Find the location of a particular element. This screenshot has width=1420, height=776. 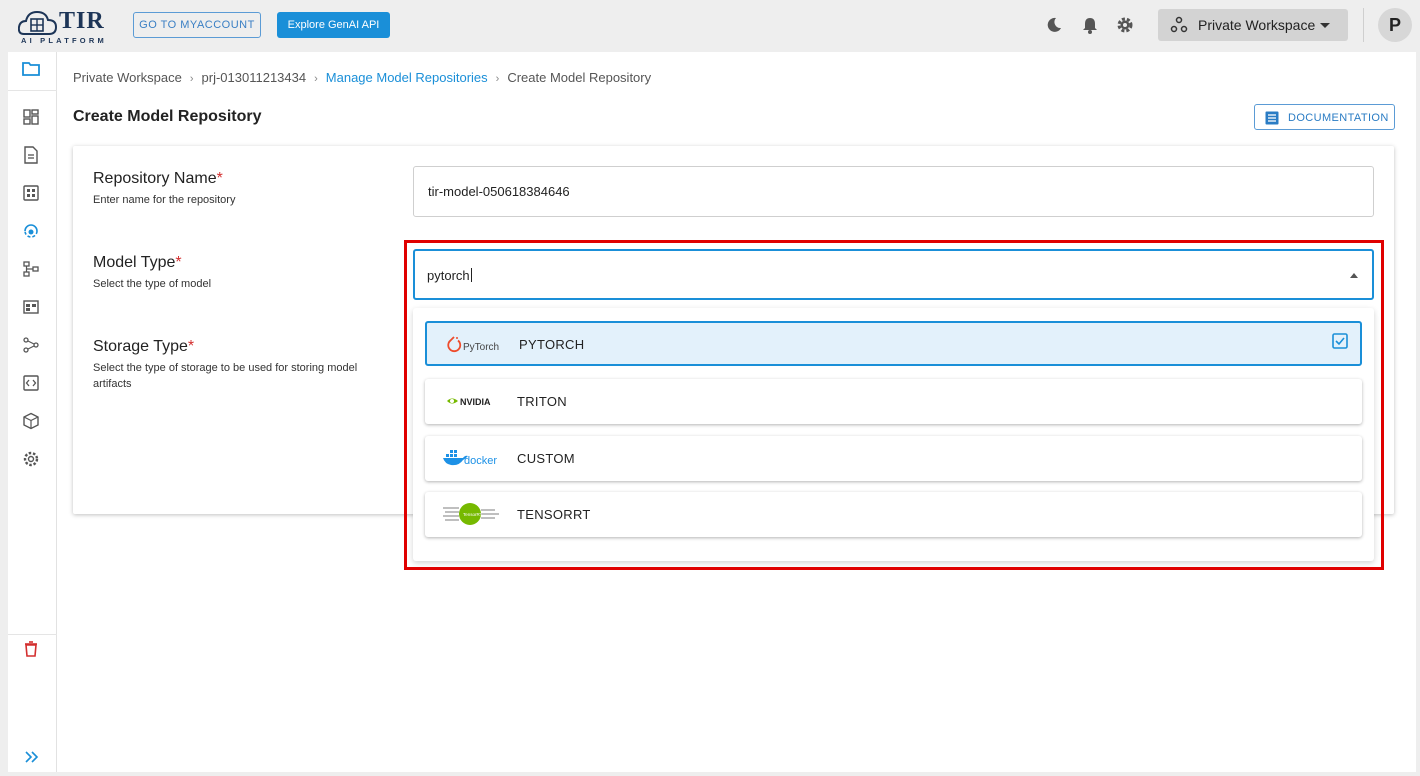

model-type-search-text: pytorch is located at coordinates (448, 275).